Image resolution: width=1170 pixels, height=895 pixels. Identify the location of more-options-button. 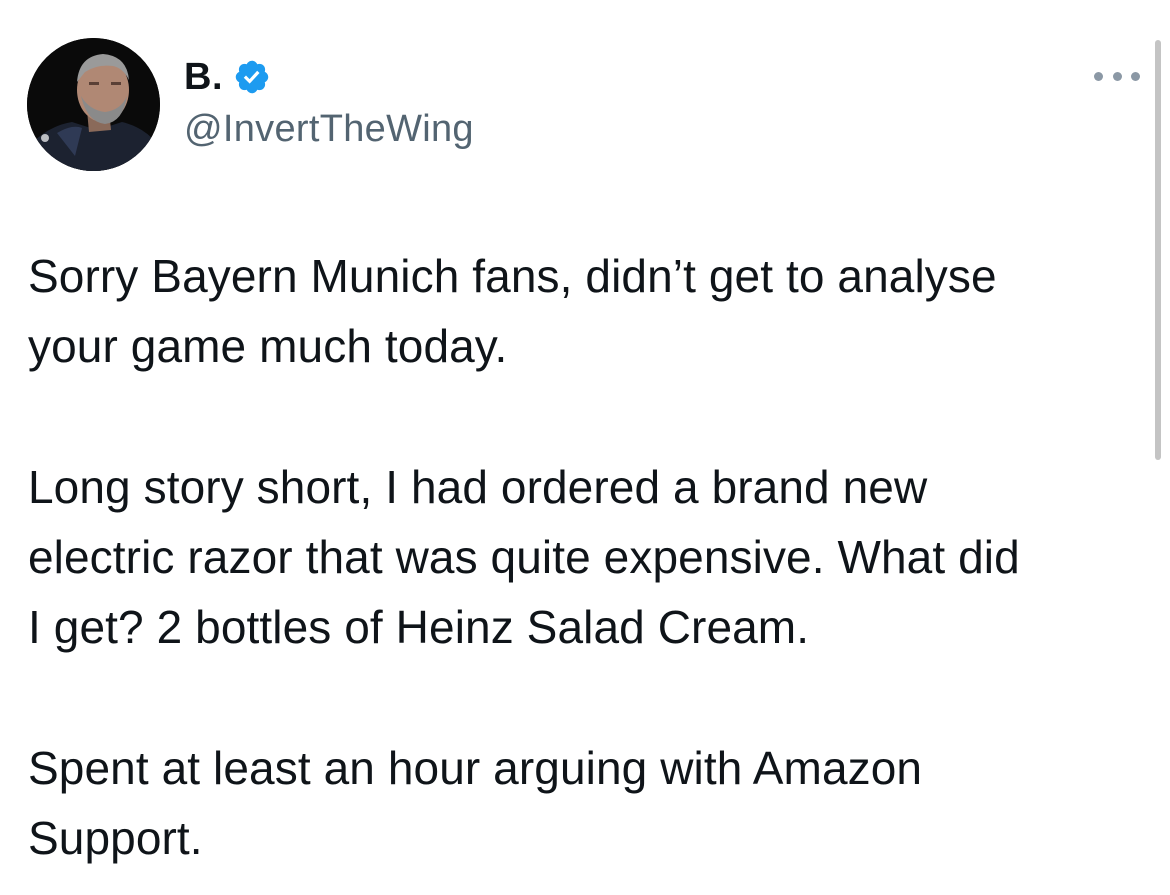
(1117, 76).